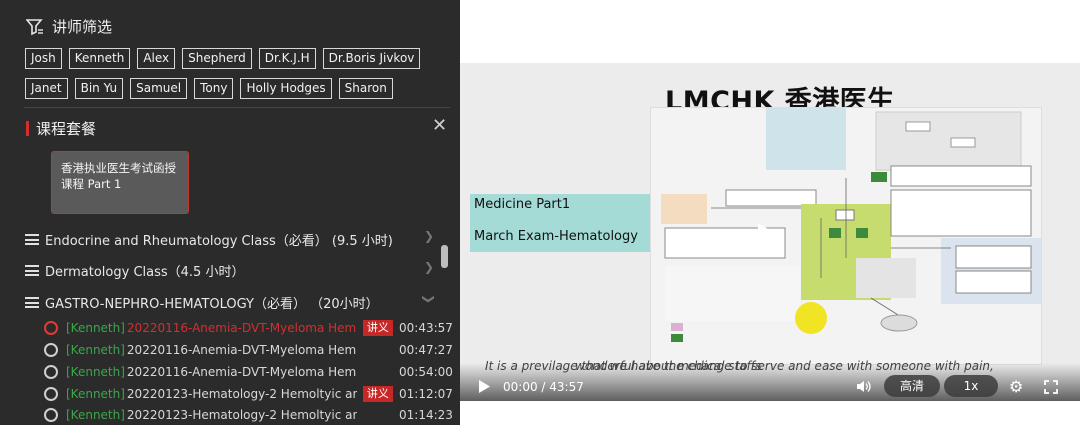 This screenshot has width=1080, height=425. Describe the element at coordinates (159, 88) in the screenshot. I see `lecturer-chip: Samuel` at that location.